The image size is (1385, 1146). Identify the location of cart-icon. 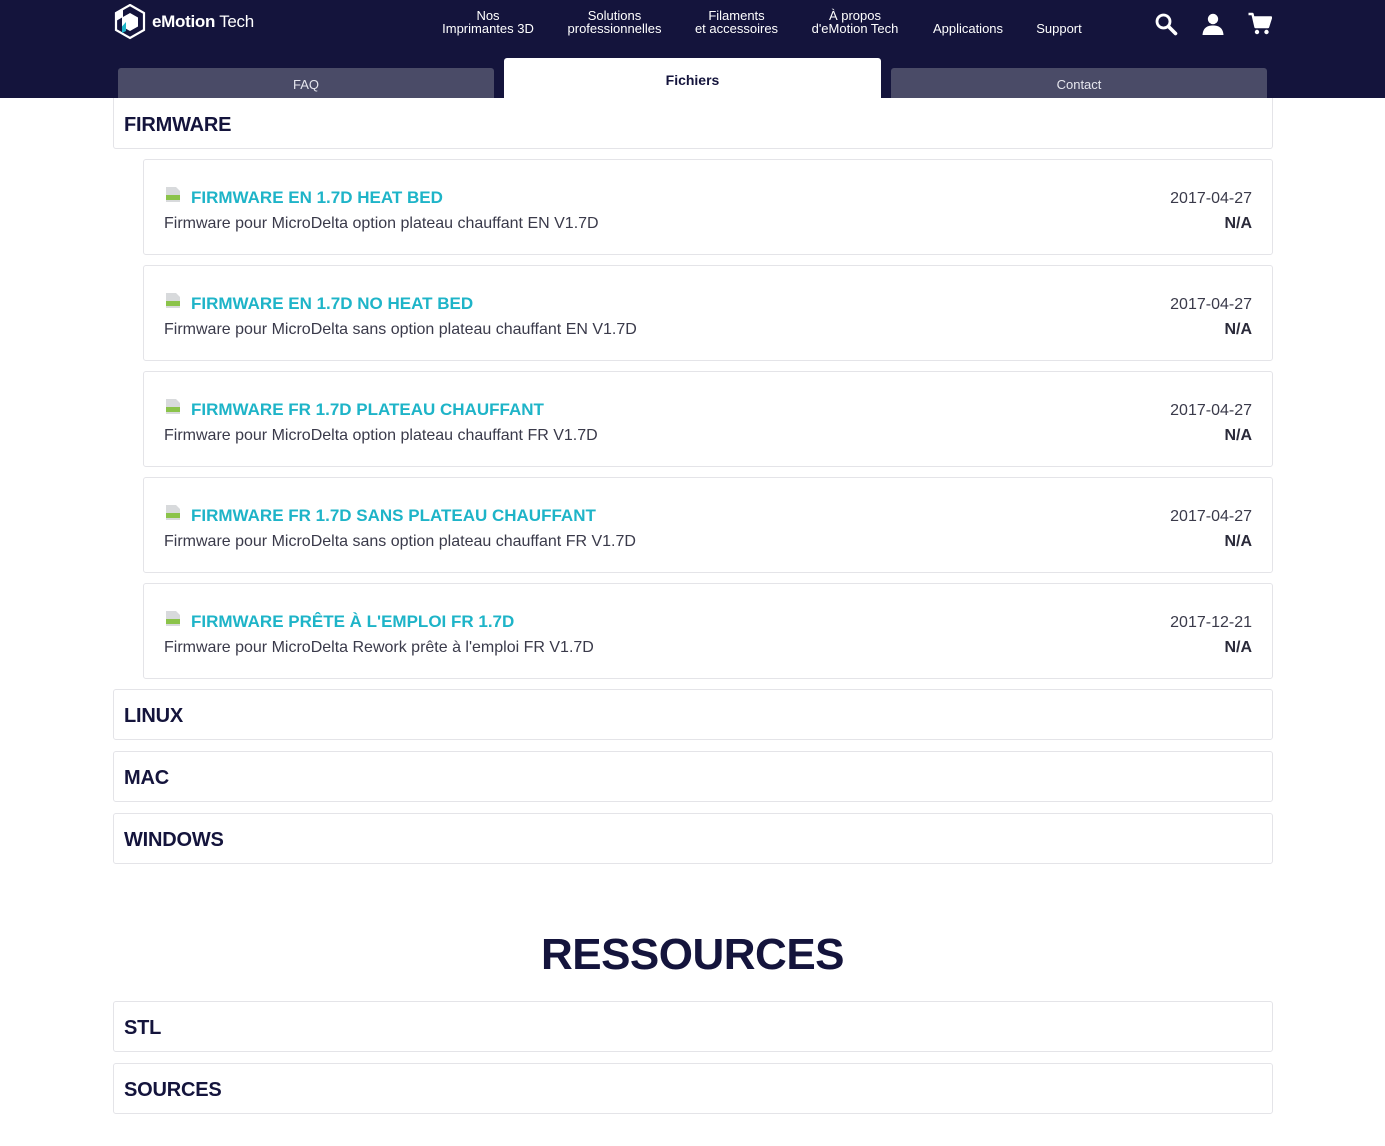
(1260, 24).